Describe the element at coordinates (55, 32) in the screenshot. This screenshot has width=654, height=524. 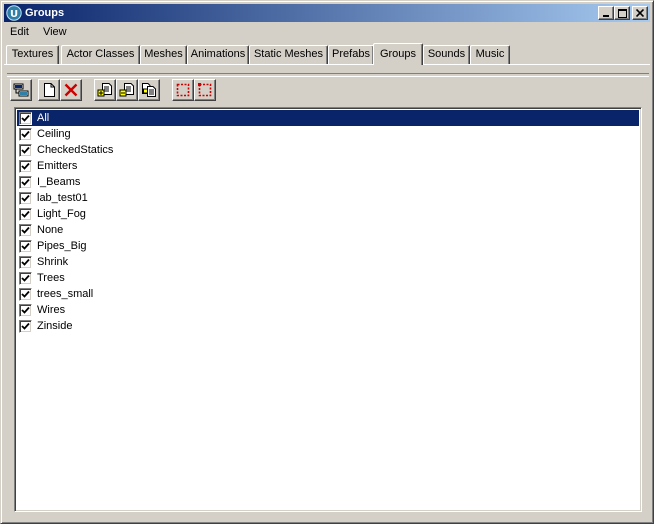
I see `menu-view: View` at that location.